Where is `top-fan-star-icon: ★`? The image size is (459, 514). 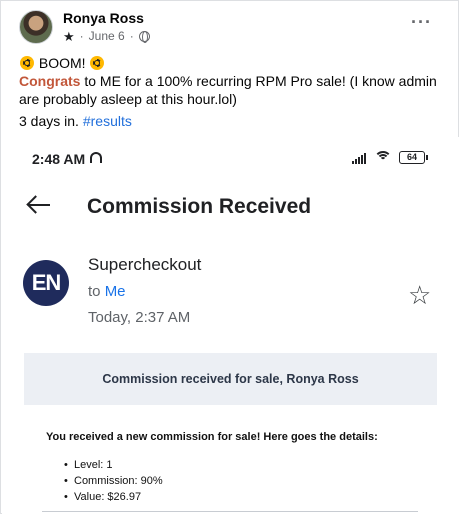
top-fan-star-icon: ★ is located at coordinates (69, 36).